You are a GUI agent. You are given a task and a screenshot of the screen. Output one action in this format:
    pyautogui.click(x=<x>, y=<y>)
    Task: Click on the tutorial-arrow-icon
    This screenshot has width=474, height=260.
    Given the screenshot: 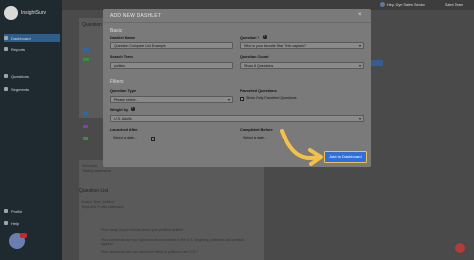 What is the action you would take?
    pyautogui.click(x=301, y=147)
    